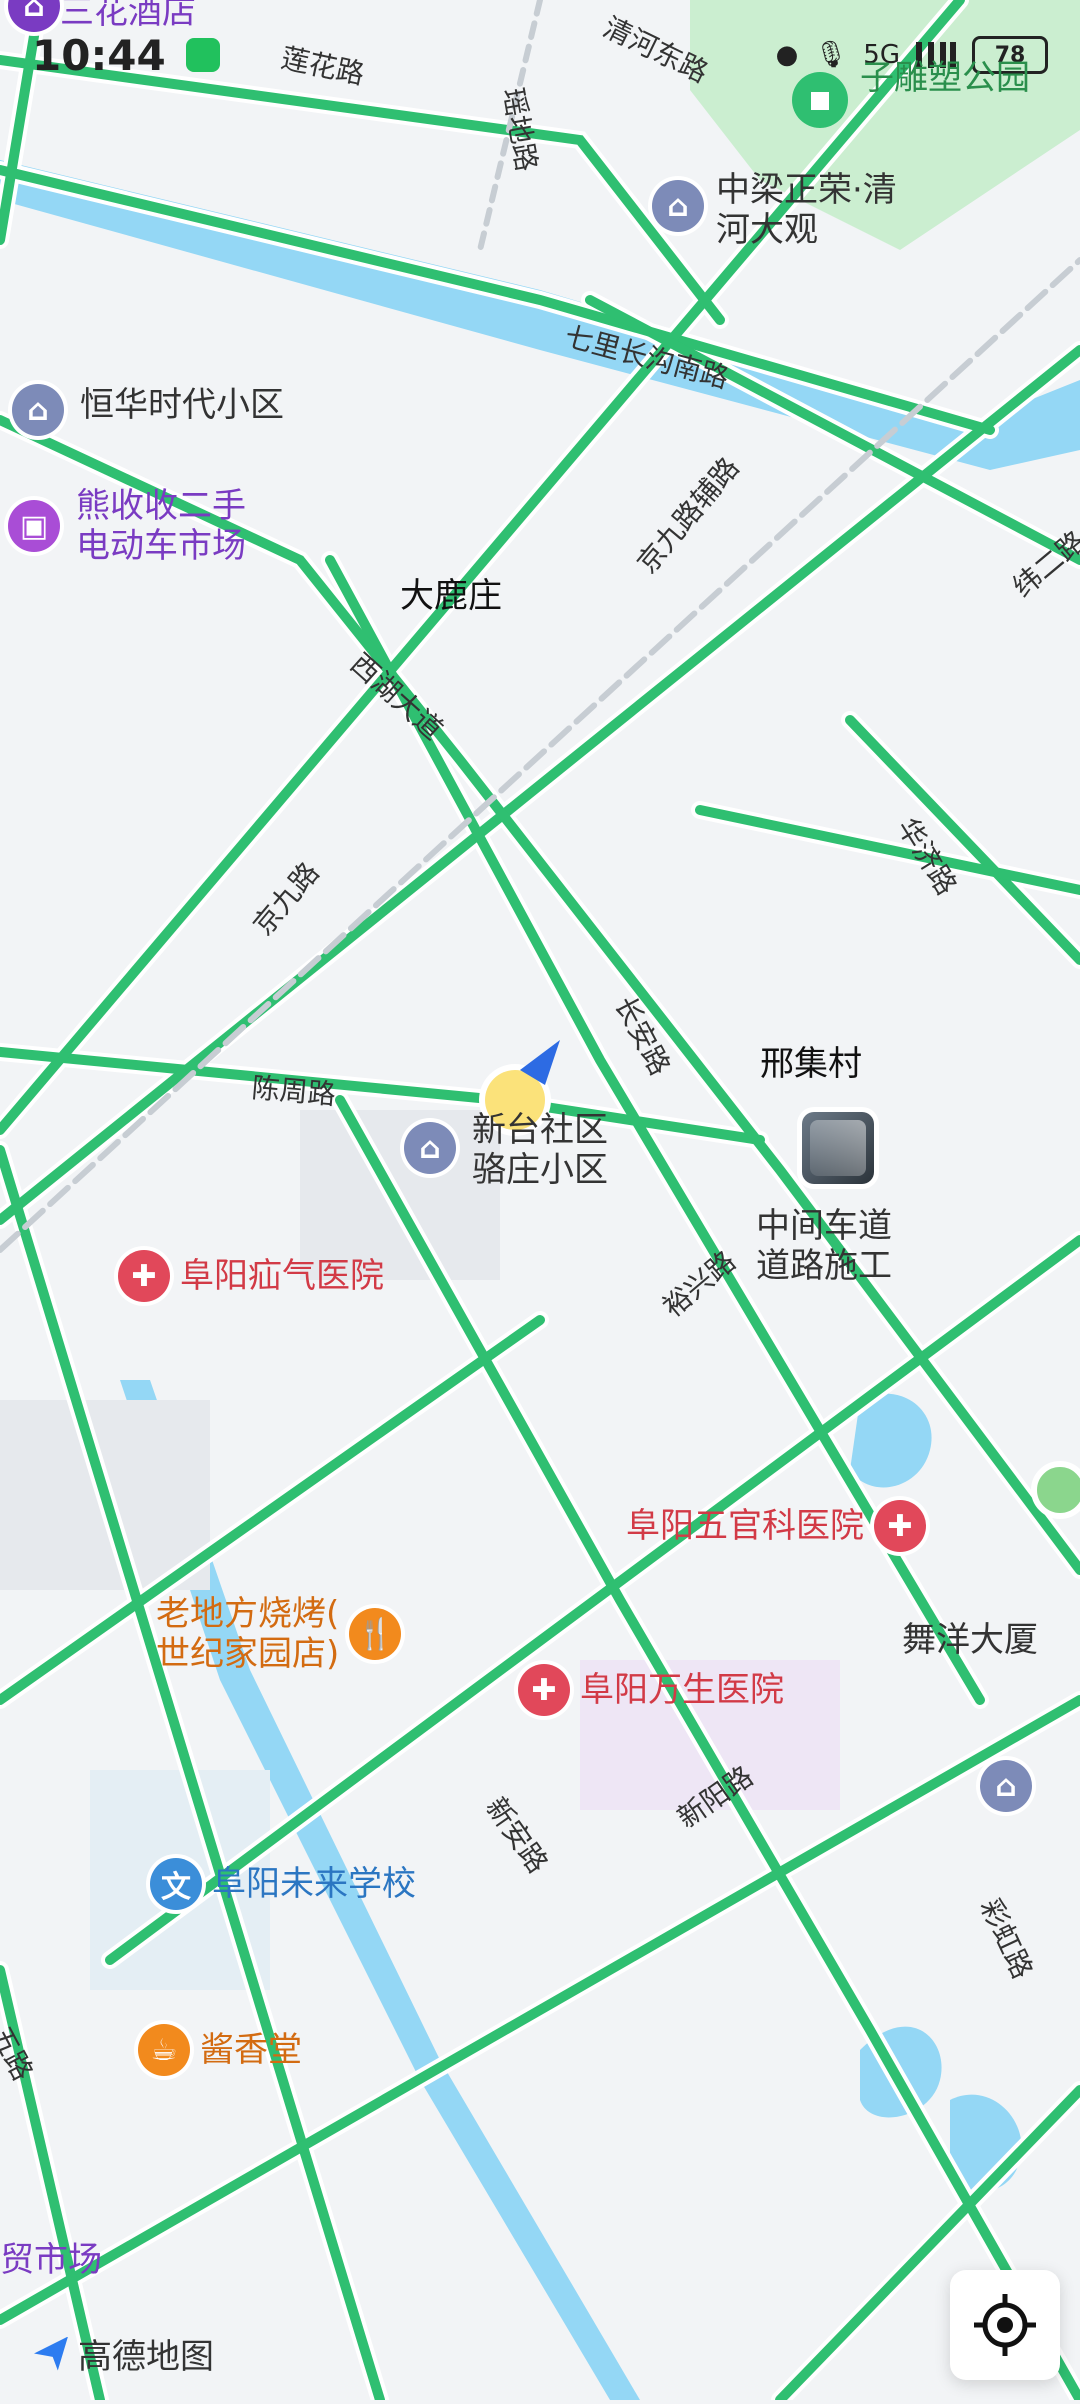 This screenshot has width=1080, height=2404. I want to click on place-dalu-zhuang: 大鹿庄, so click(451, 596).